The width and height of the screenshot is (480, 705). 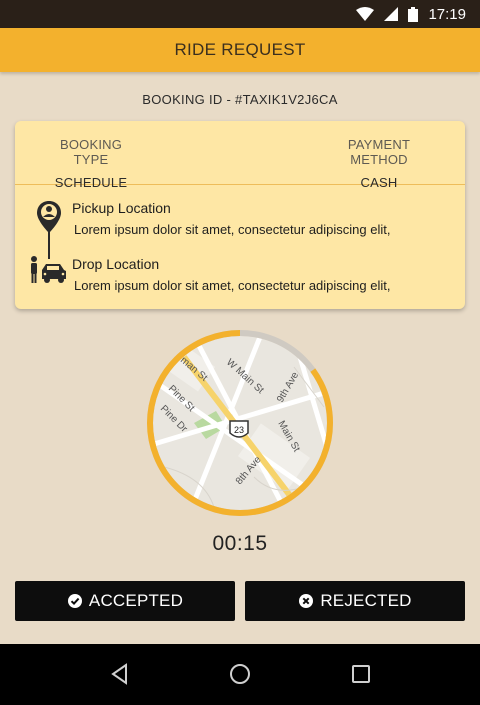 What do you see at coordinates (121, 208) in the screenshot?
I see `pickup-title: Pickup Location` at bounding box center [121, 208].